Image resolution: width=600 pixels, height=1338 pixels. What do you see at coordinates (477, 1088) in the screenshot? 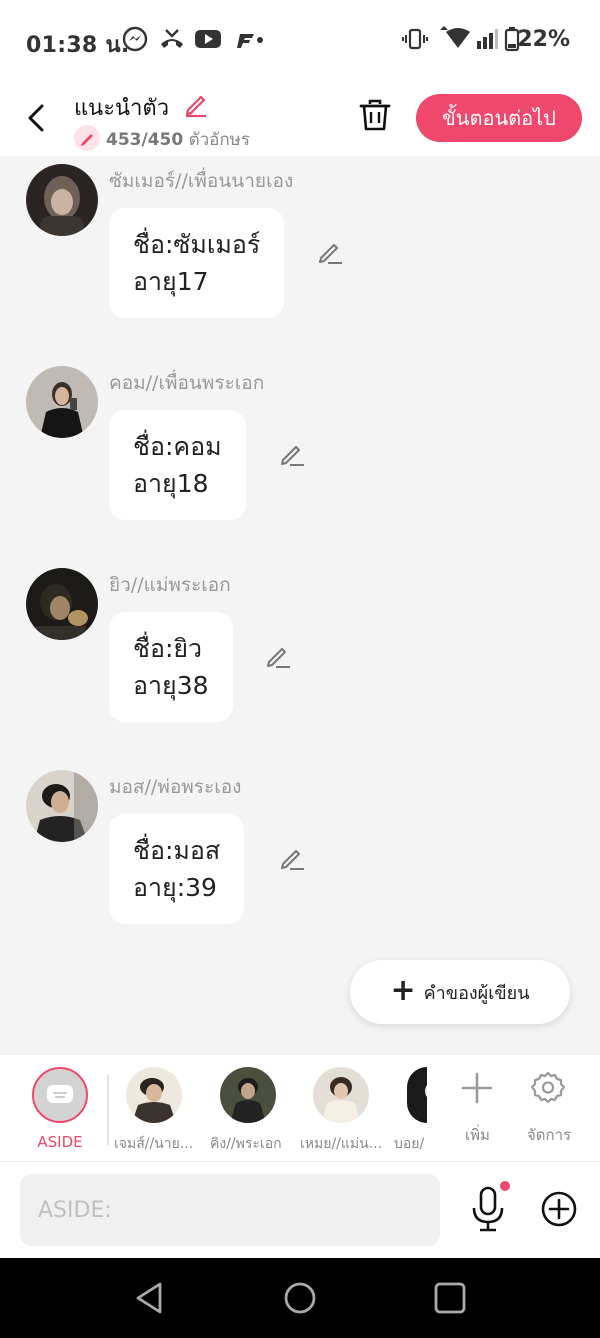
I see `add-character-icon` at bounding box center [477, 1088].